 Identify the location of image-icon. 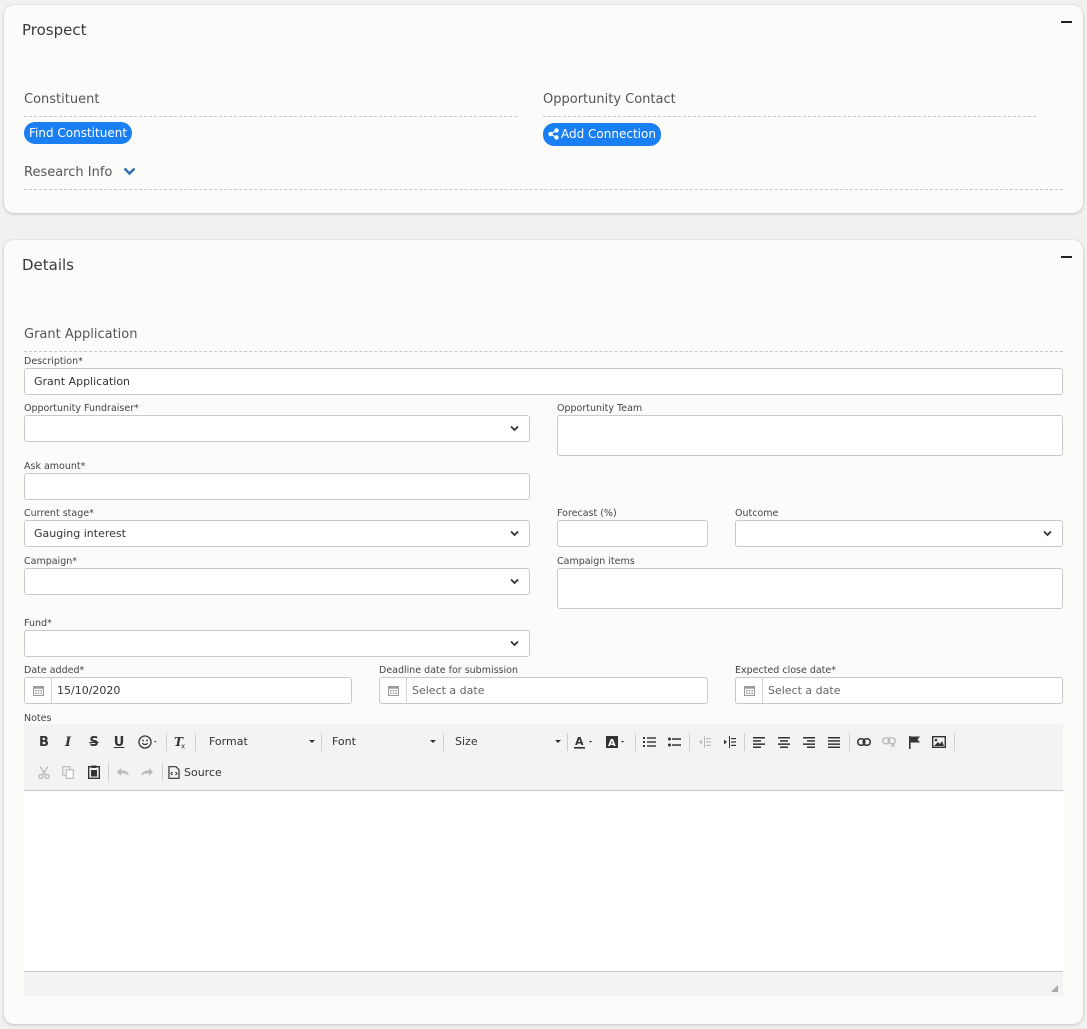
(939, 742).